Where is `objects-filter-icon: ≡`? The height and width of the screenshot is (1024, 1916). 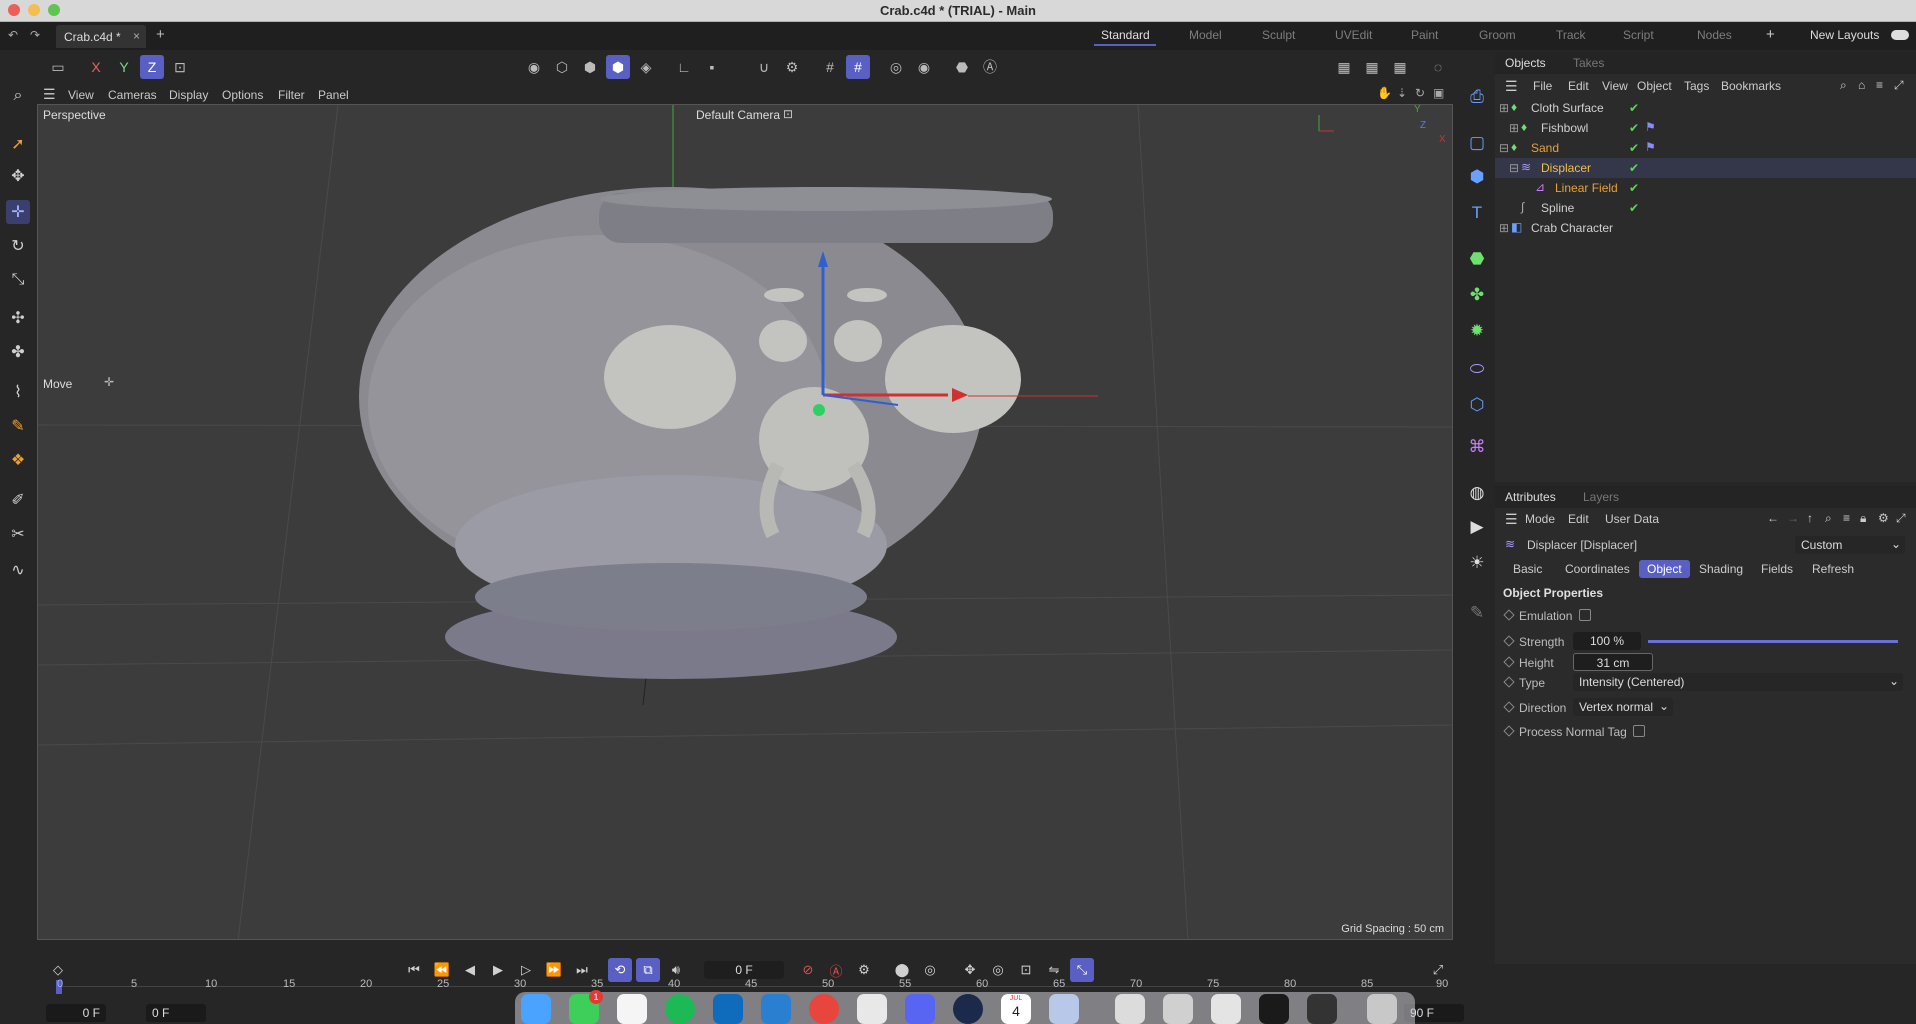 objects-filter-icon: ≡ is located at coordinates (1879, 85).